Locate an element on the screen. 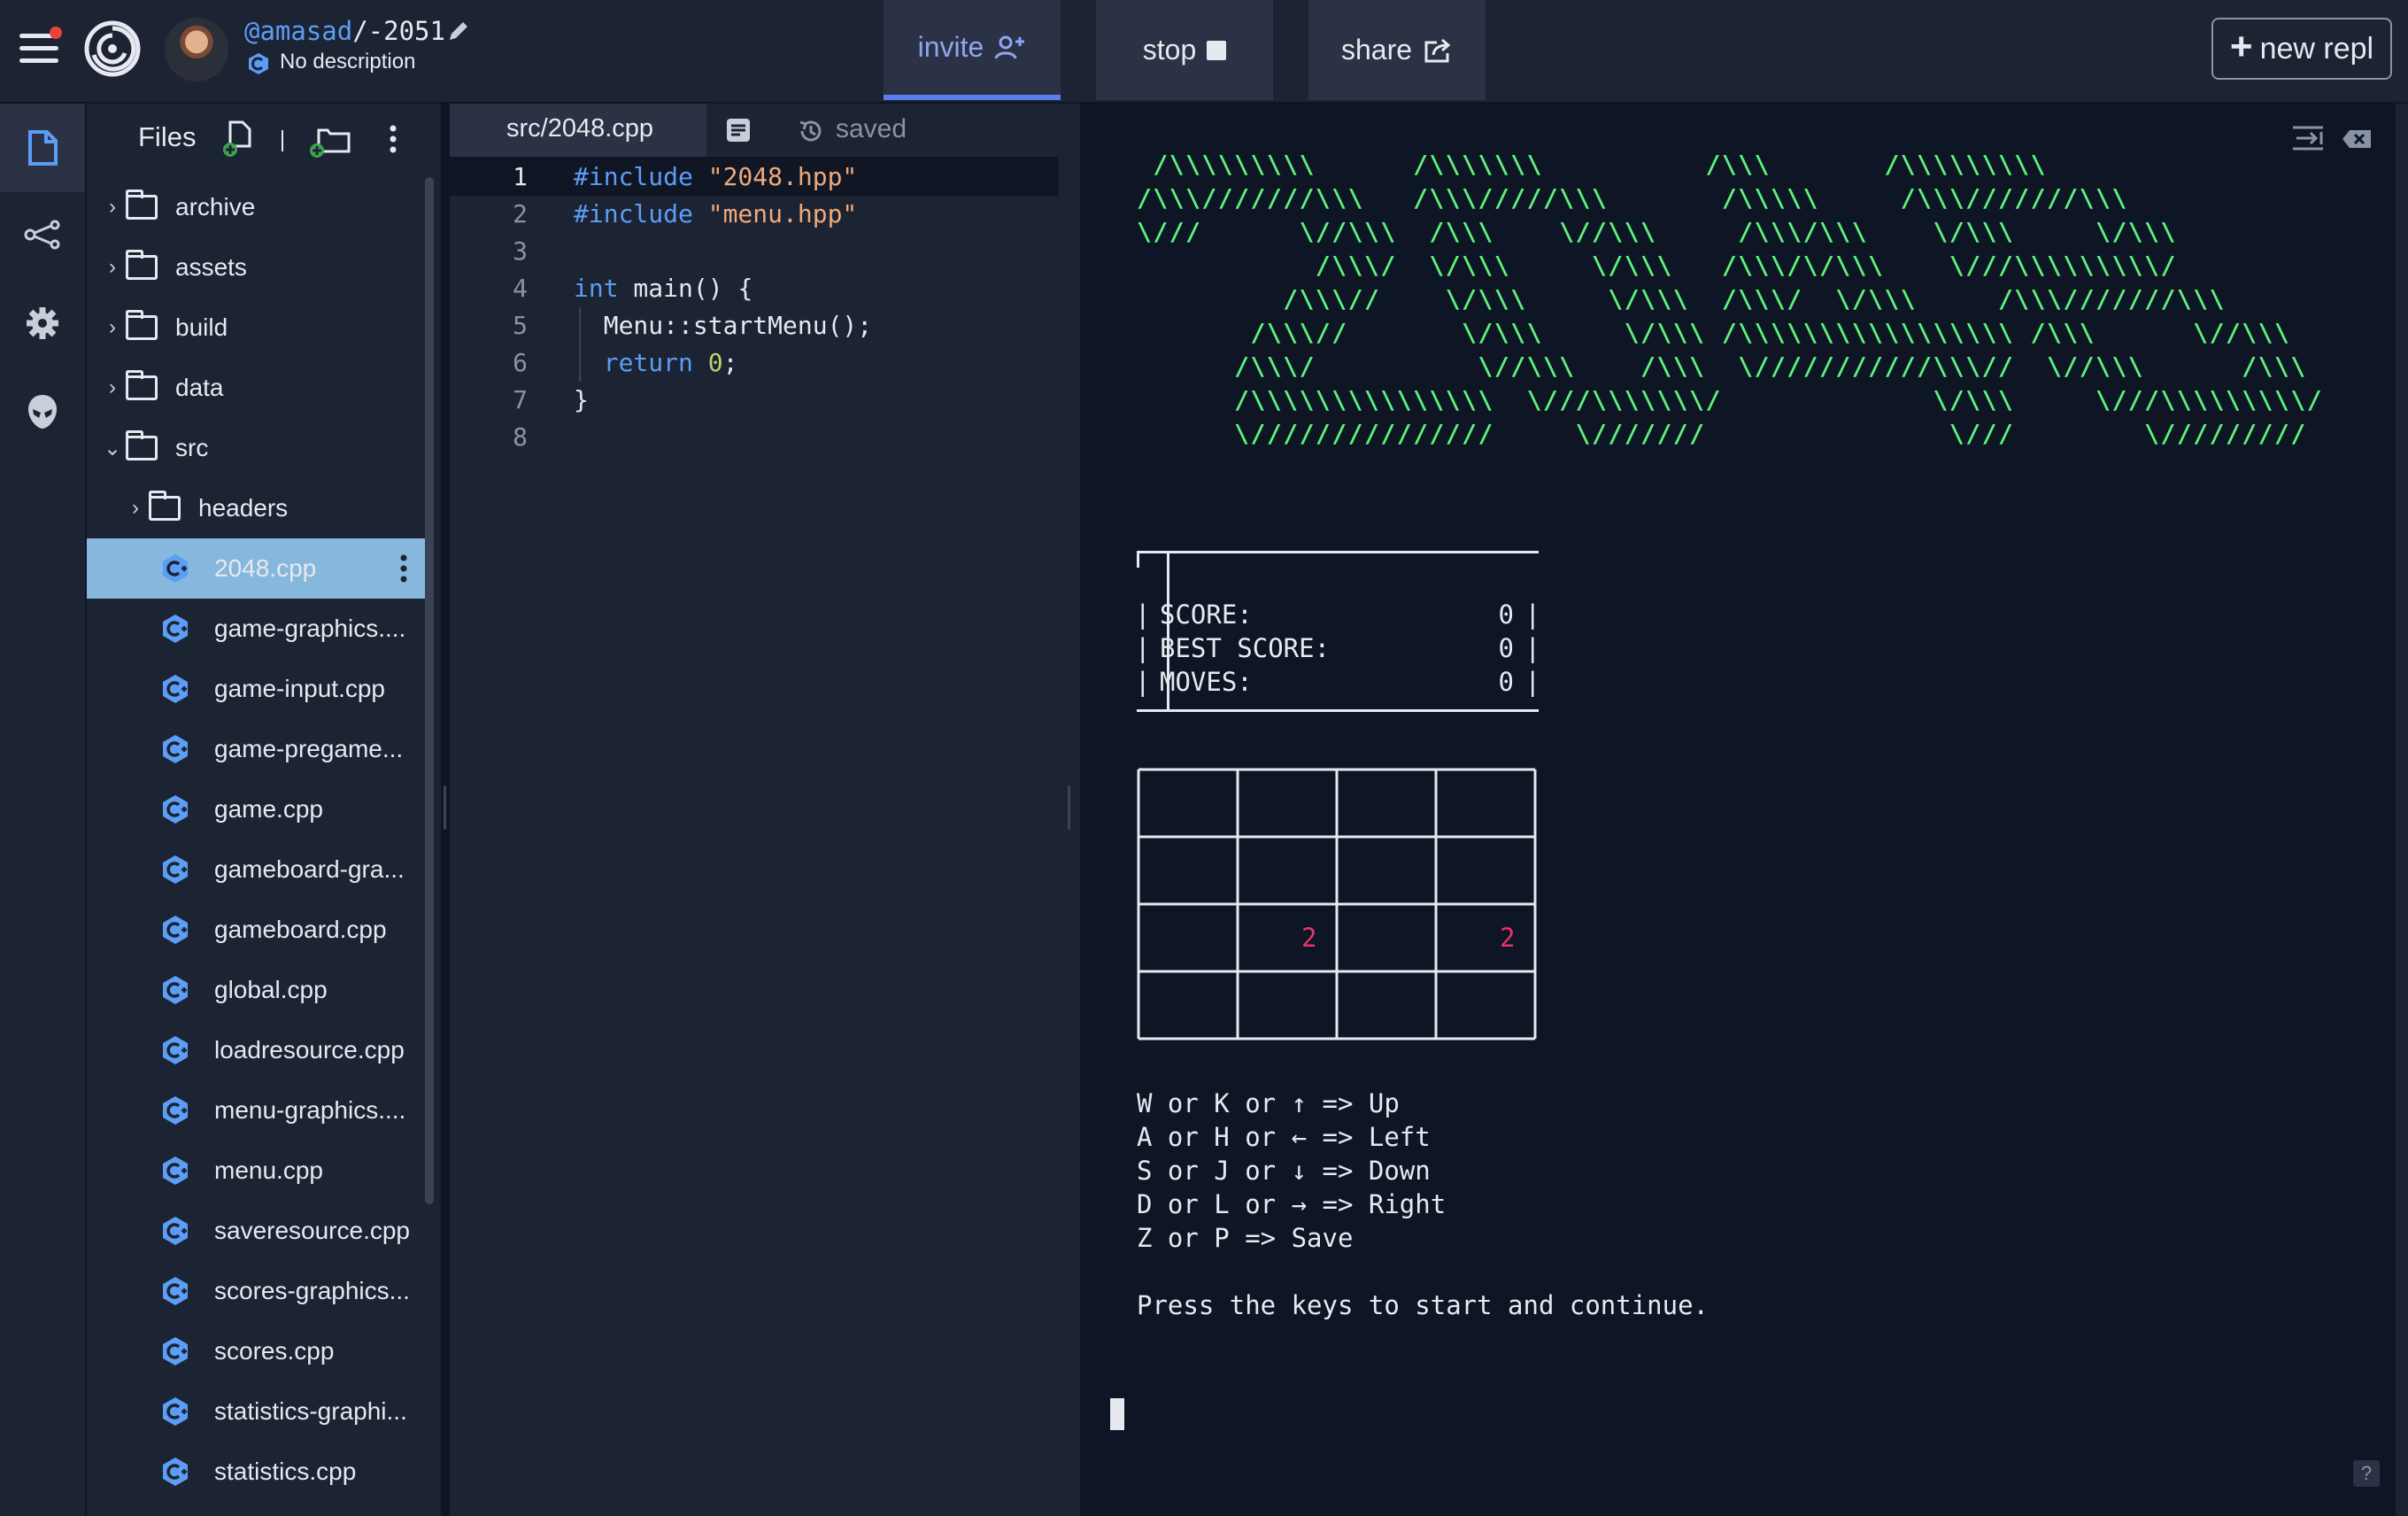 The width and height of the screenshot is (2408, 1516). console-scrollbar is located at coordinates (2402, 810).